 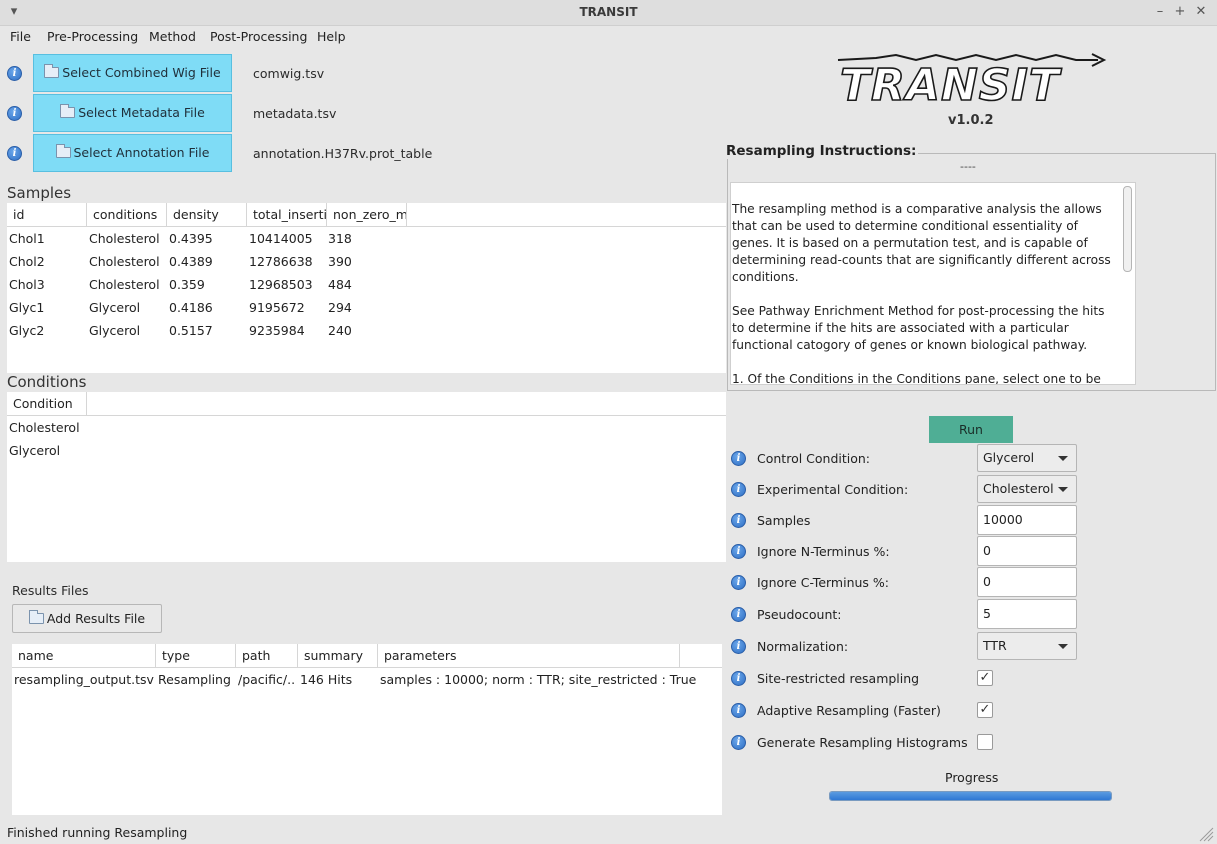 What do you see at coordinates (84, 656) in the screenshot?
I see `column-header: name` at bounding box center [84, 656].